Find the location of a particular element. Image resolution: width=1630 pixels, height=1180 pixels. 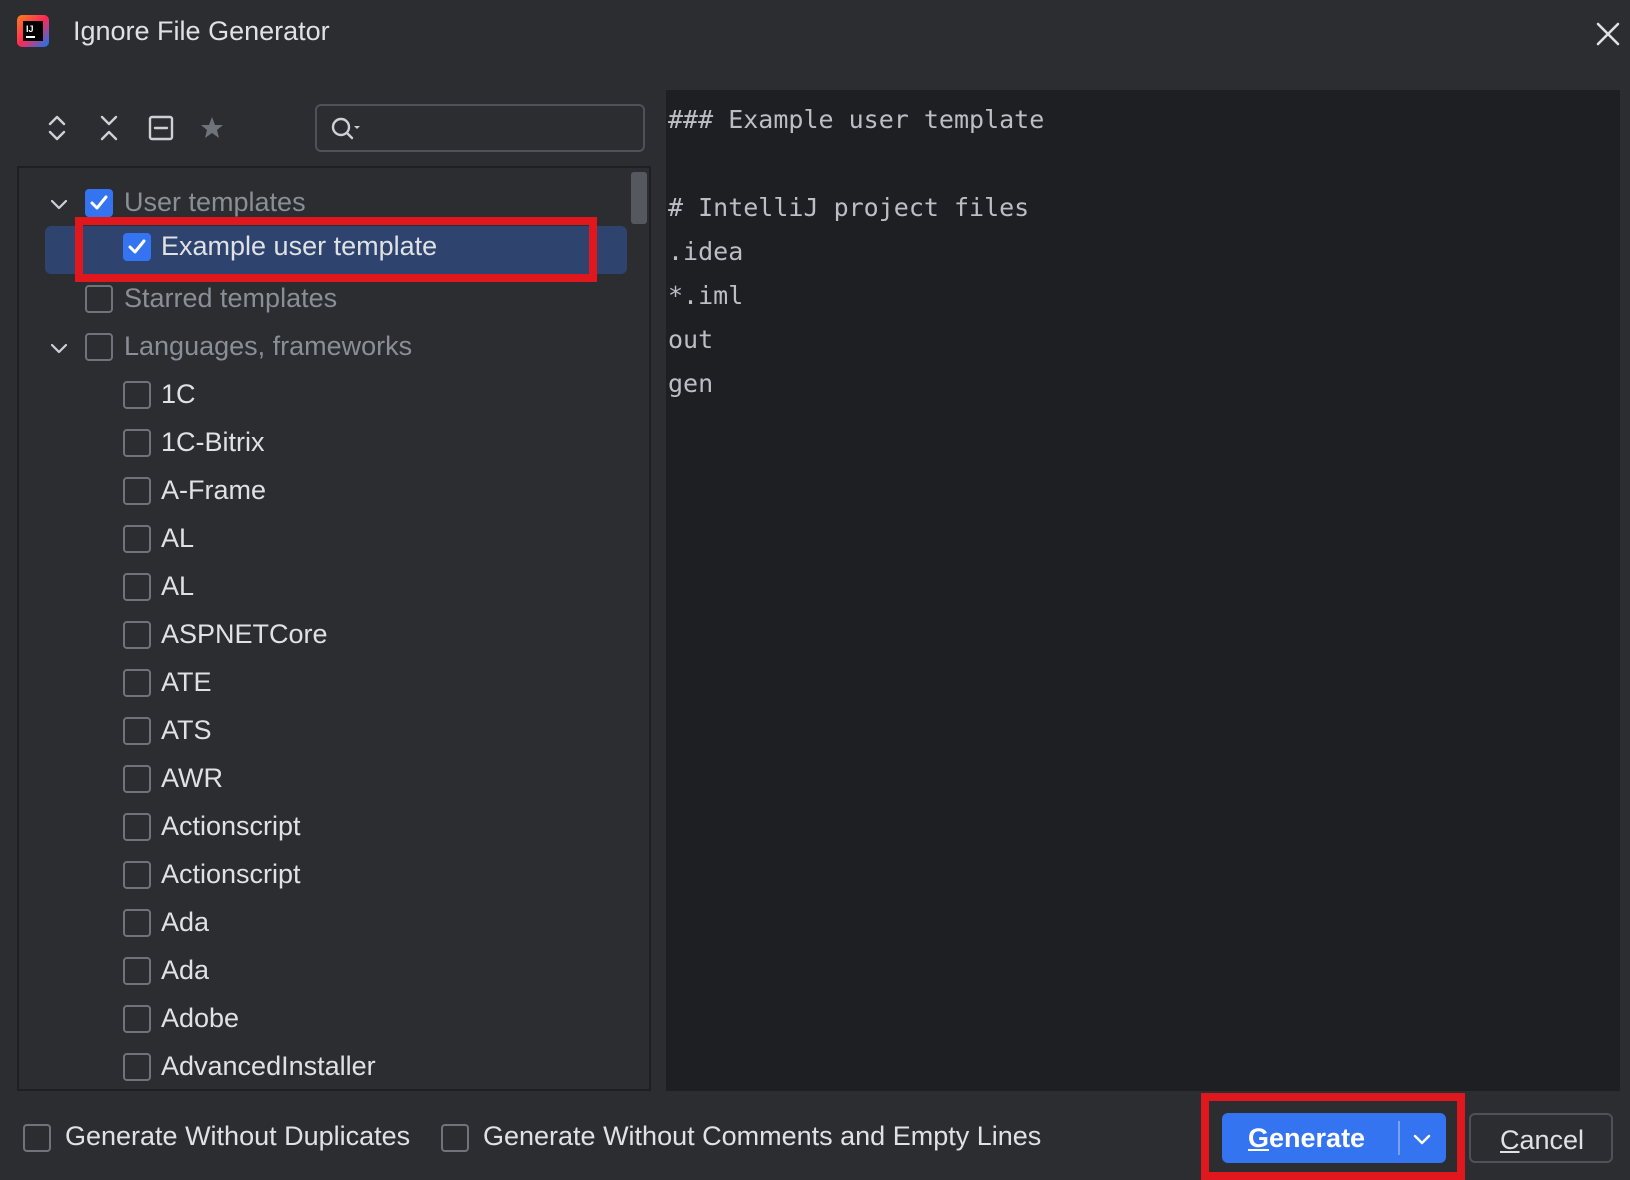

preview-line: # IntelliJ project files is located at coordinates (849, 207).